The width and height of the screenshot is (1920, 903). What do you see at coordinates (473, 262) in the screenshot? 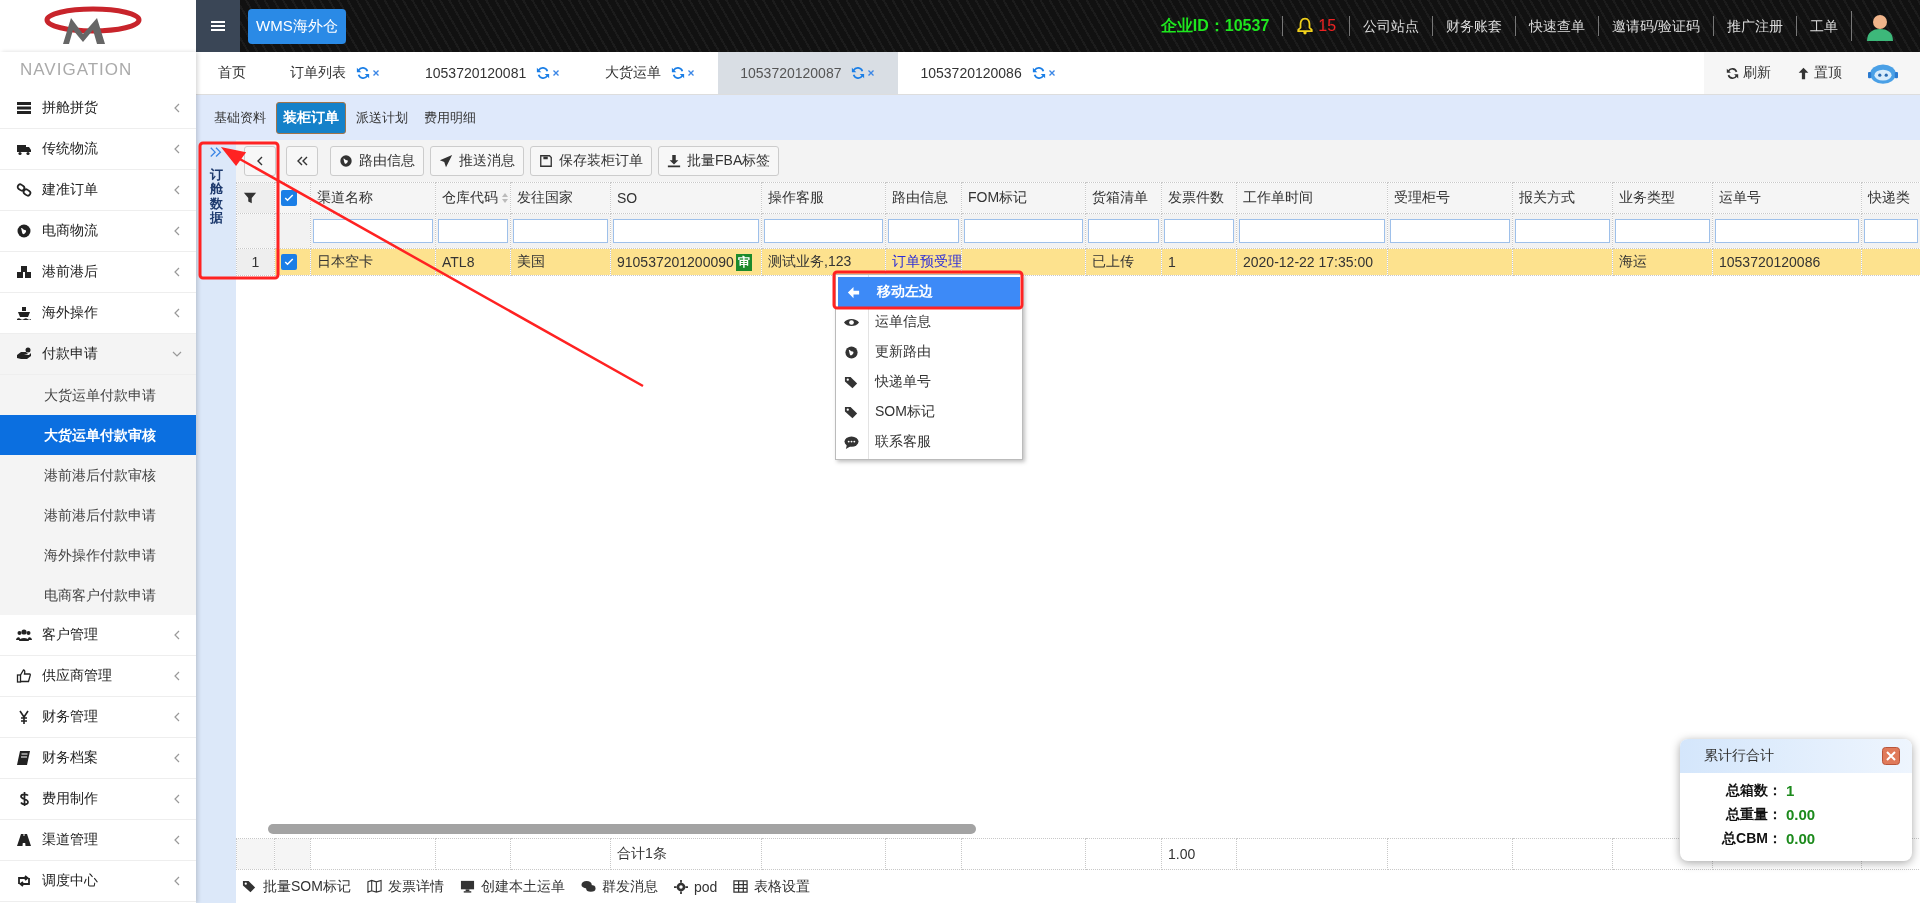
I see `table-cell: ATL8` at bounding box center [473, 262].